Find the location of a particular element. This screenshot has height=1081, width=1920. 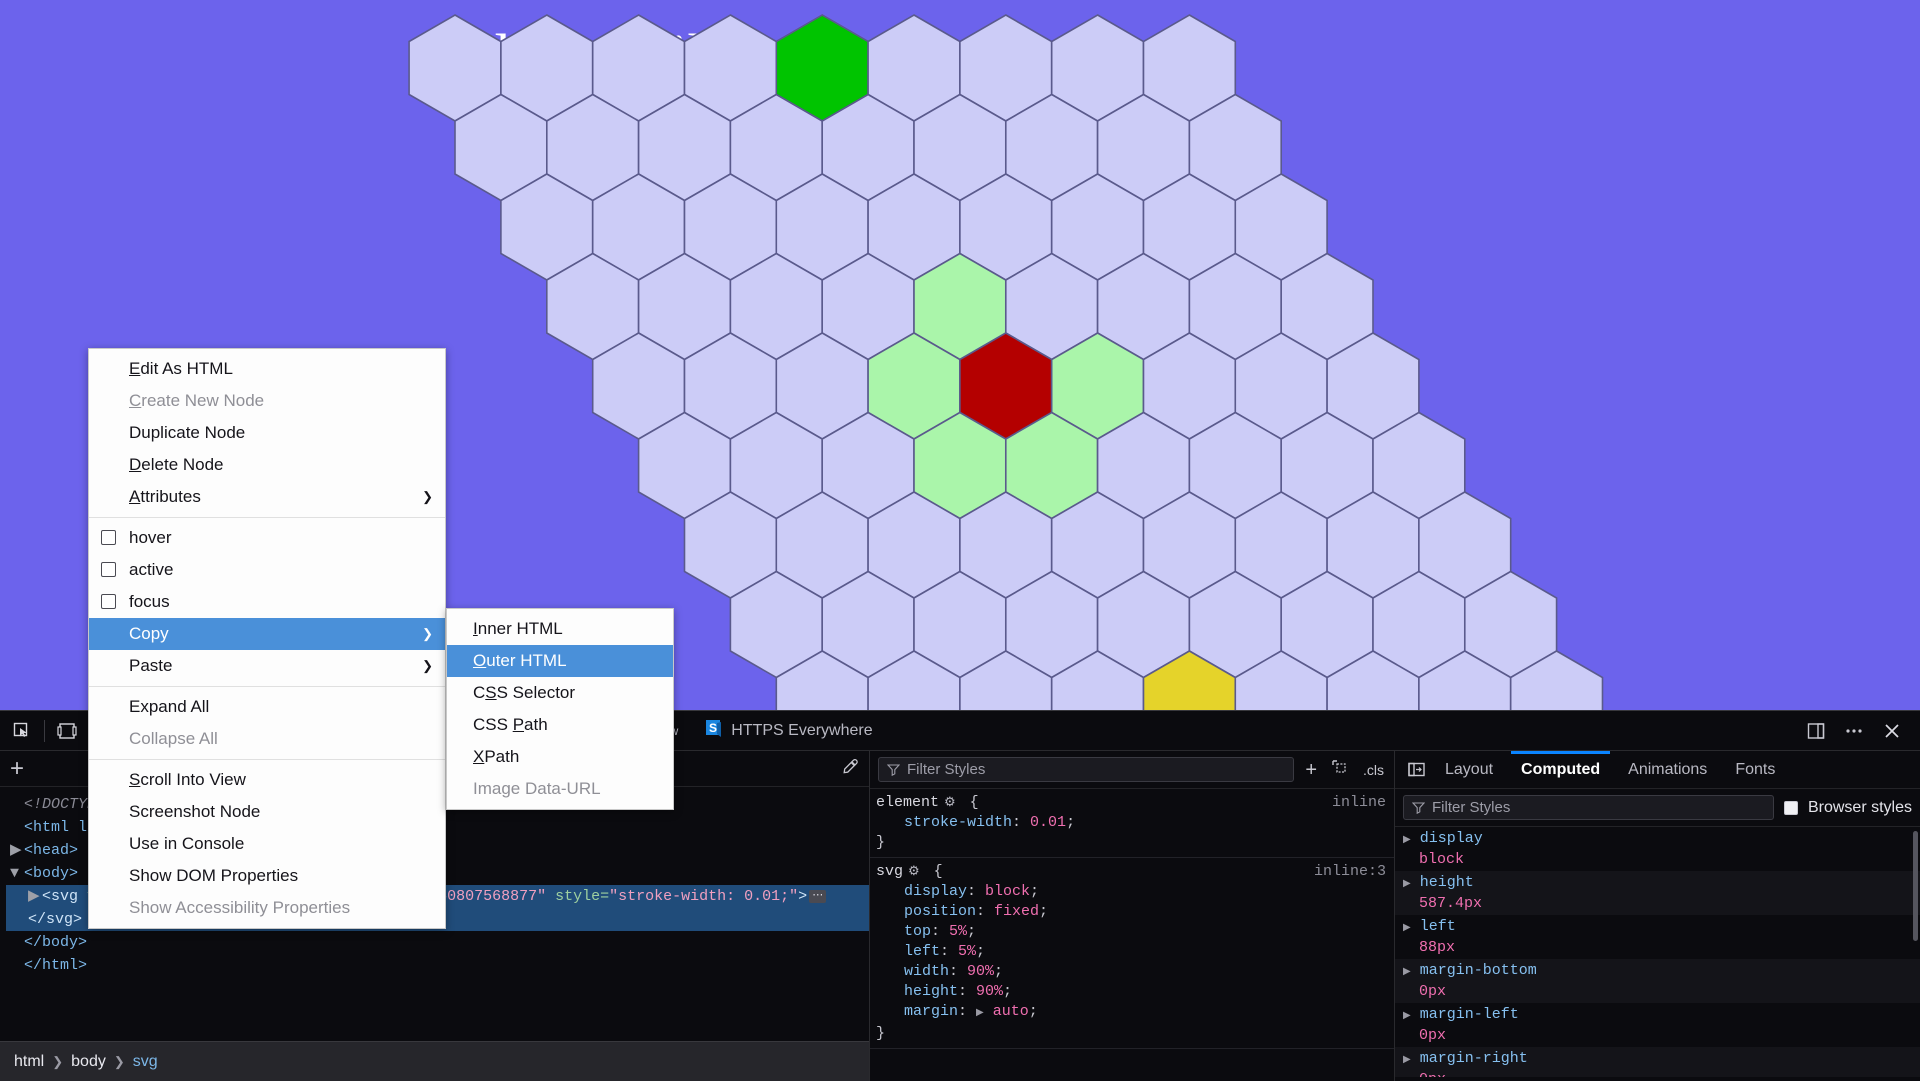

css-declaration: height: 90%; is located at coordinates (1135, 992).